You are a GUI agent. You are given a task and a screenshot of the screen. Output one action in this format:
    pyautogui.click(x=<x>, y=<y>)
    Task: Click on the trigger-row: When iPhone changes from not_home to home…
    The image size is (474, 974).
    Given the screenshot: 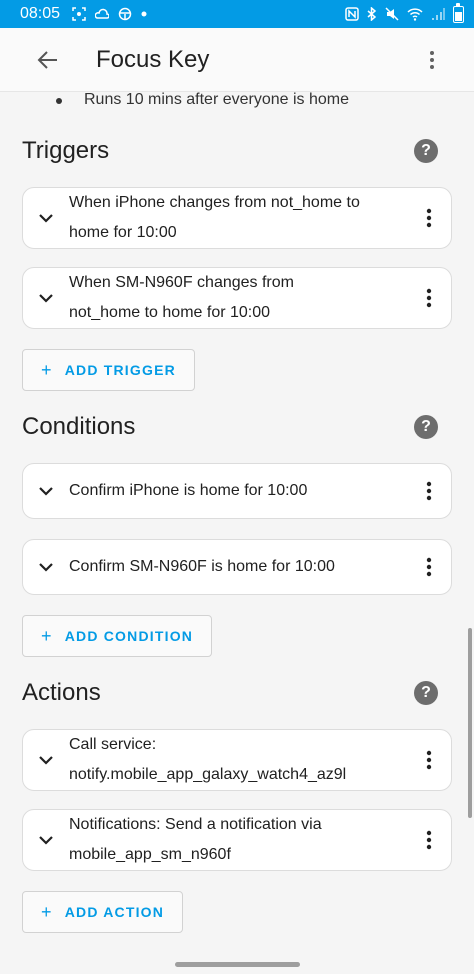 What is the action you would take?
    pyautogui.click(x=237, y=218)
    